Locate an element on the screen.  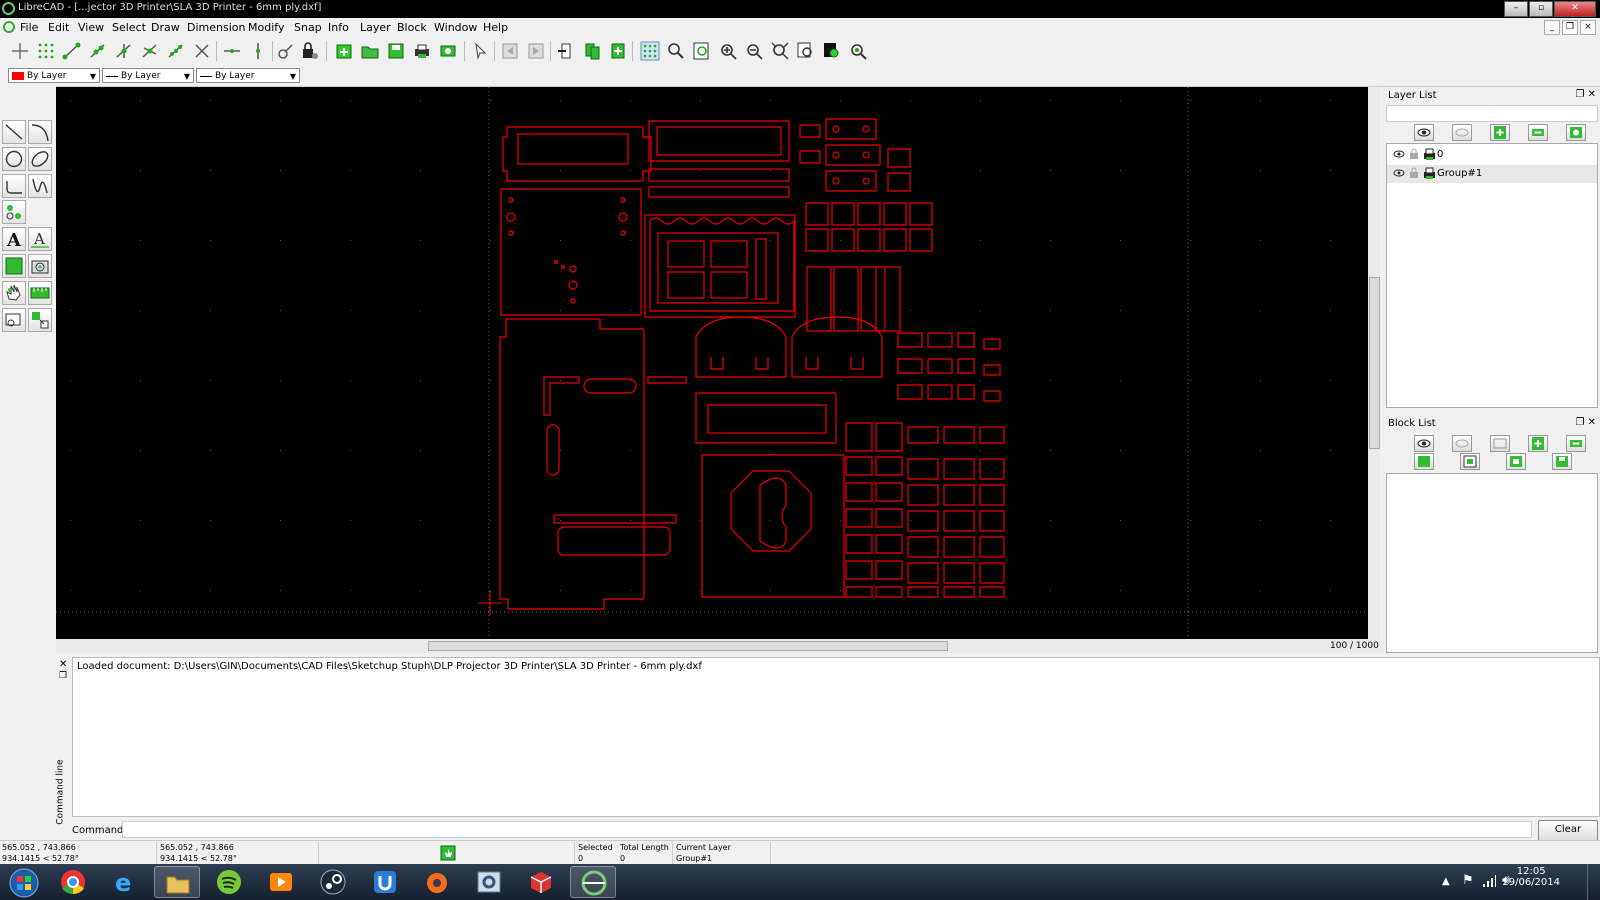
layer-filter-input is located at coordinates (1492, 113).